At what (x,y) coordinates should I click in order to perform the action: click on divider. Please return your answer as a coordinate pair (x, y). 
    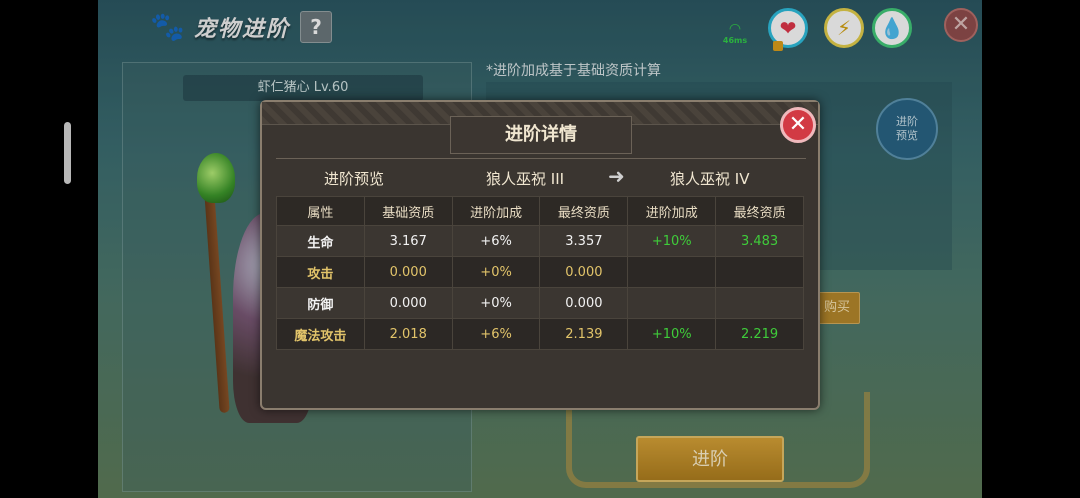
    Looking at the image, I should click on (541, 158).